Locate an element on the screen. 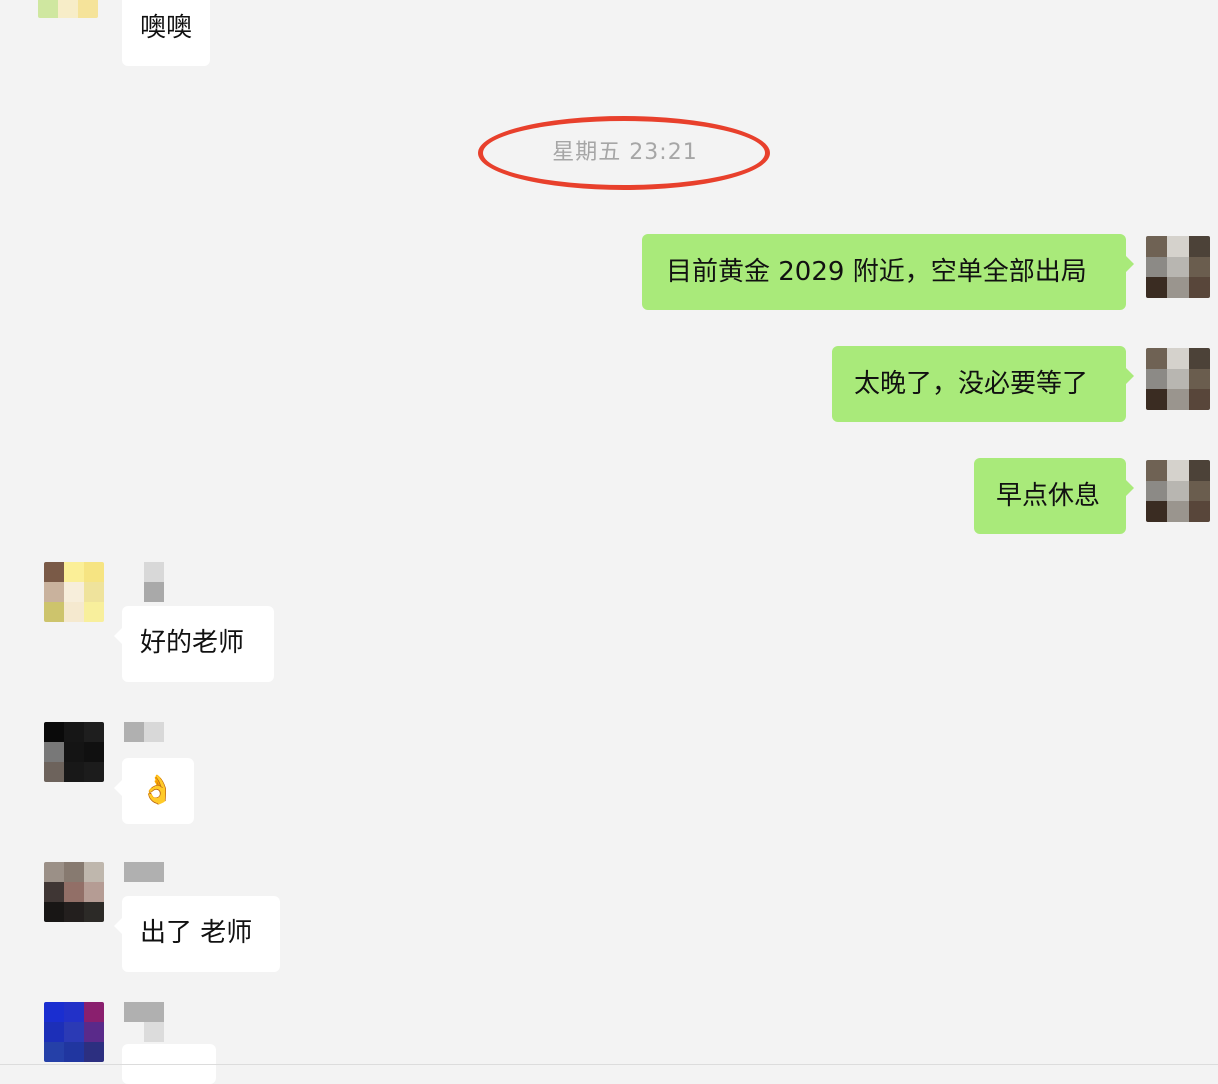  ok-hand-emoji: 👌 is located at coordinates (157, 789).